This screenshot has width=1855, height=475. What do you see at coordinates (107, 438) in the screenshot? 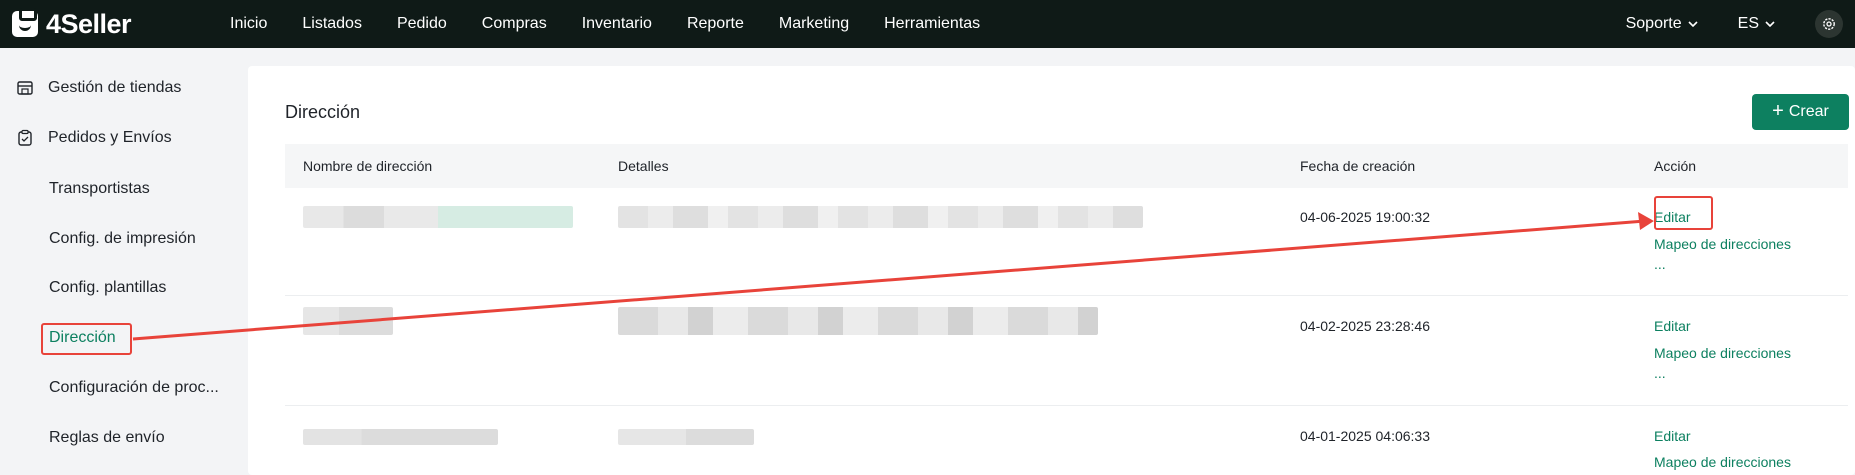
I see `sidebar-item-shipping-rules: Reglas de envío` at bounding box center [107, 438].